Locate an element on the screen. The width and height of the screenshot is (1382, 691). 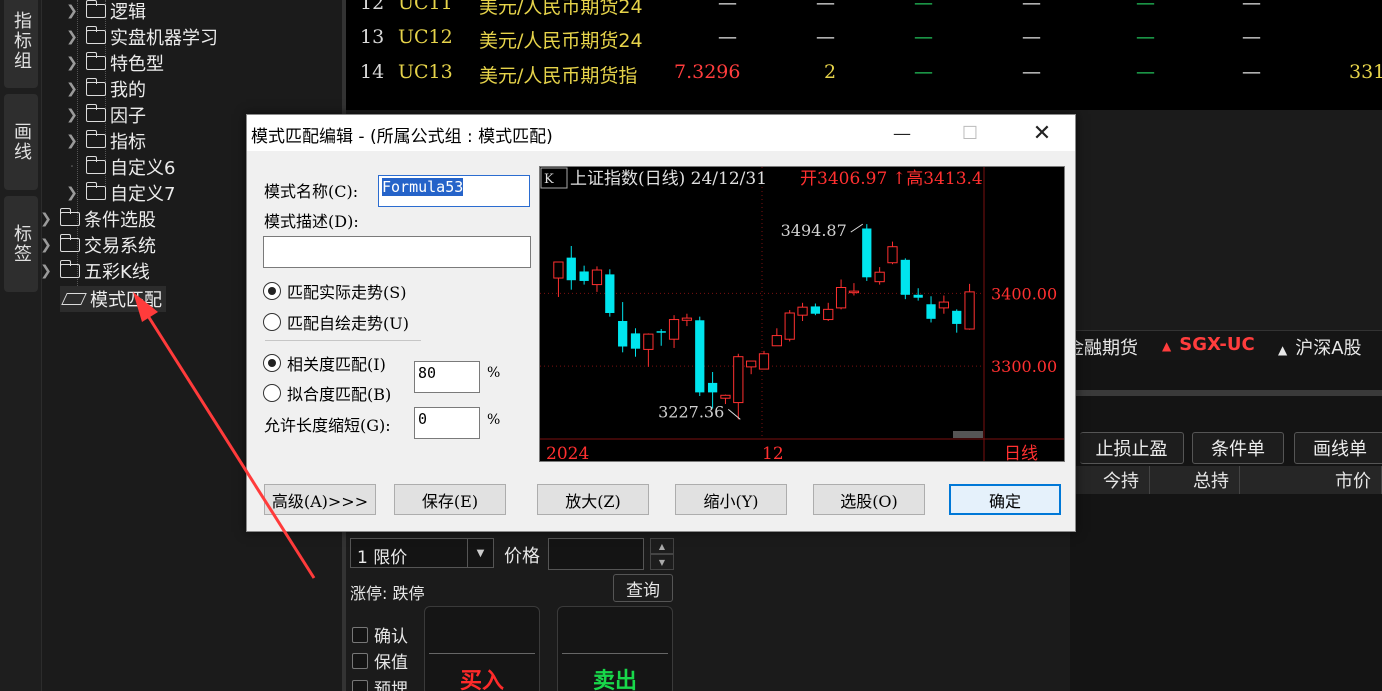
tree-connector: · is located at coordinates (72, 167).